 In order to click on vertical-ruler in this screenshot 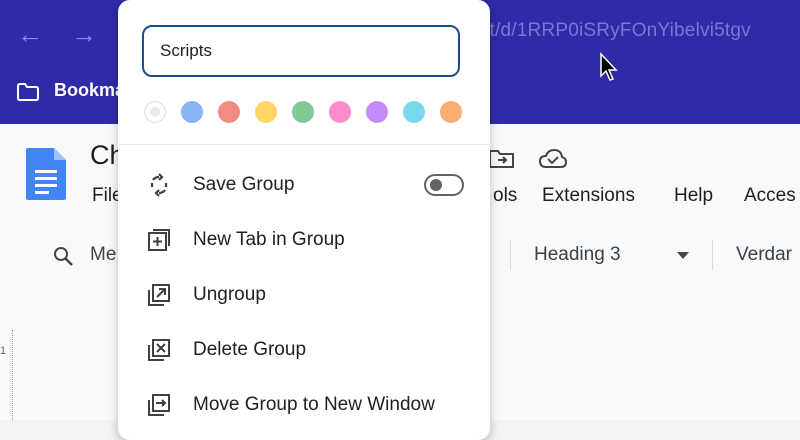, I will do `click(13, 375)`.